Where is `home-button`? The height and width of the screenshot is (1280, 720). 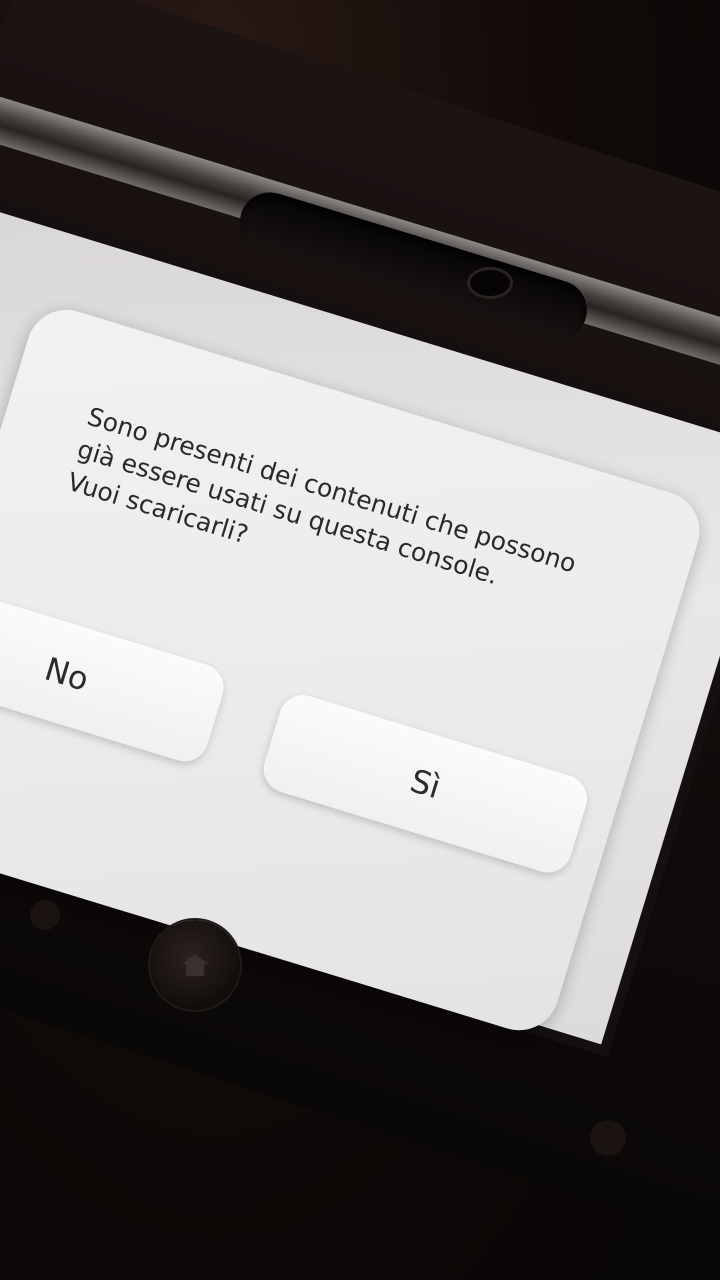 home-button is located at coordinates (195, 965).